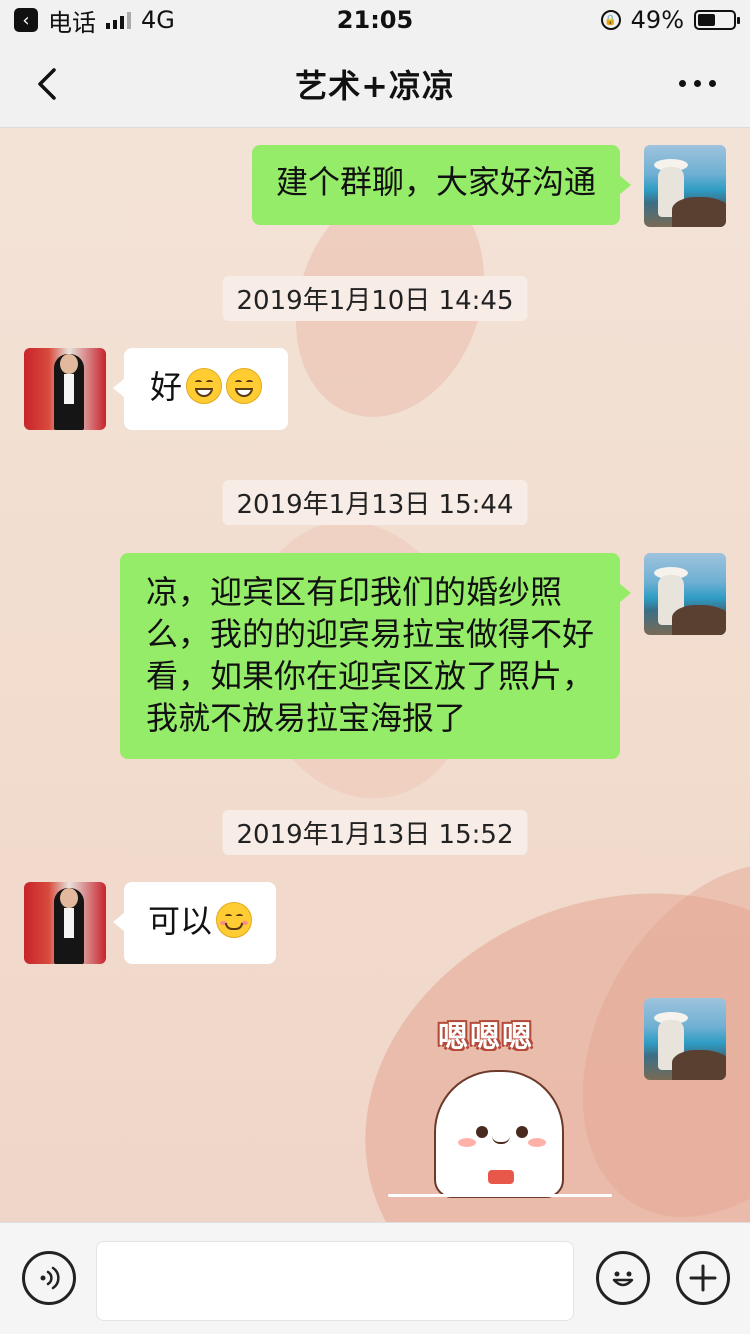 The image size is (750, 1334). What do you see at coordinates (166, 387) in the screenshot?
I see `message-text: 好` at bounding box center [166, 387].